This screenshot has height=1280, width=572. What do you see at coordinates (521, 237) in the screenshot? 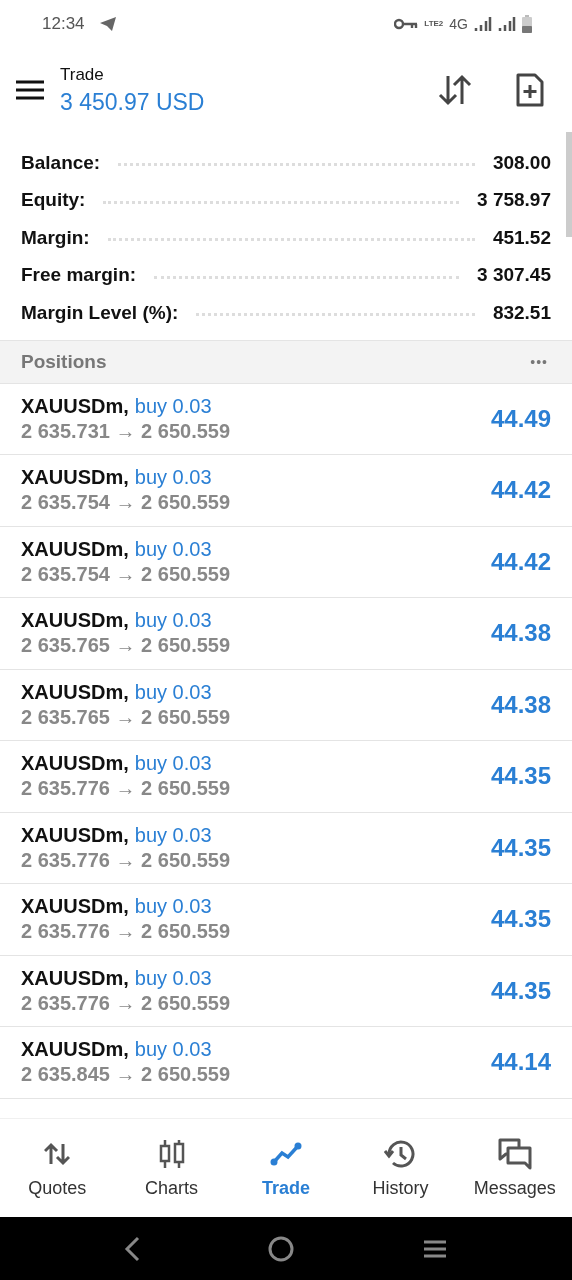
I see `summary-value: 451.52` at bounding box center [521, 237].